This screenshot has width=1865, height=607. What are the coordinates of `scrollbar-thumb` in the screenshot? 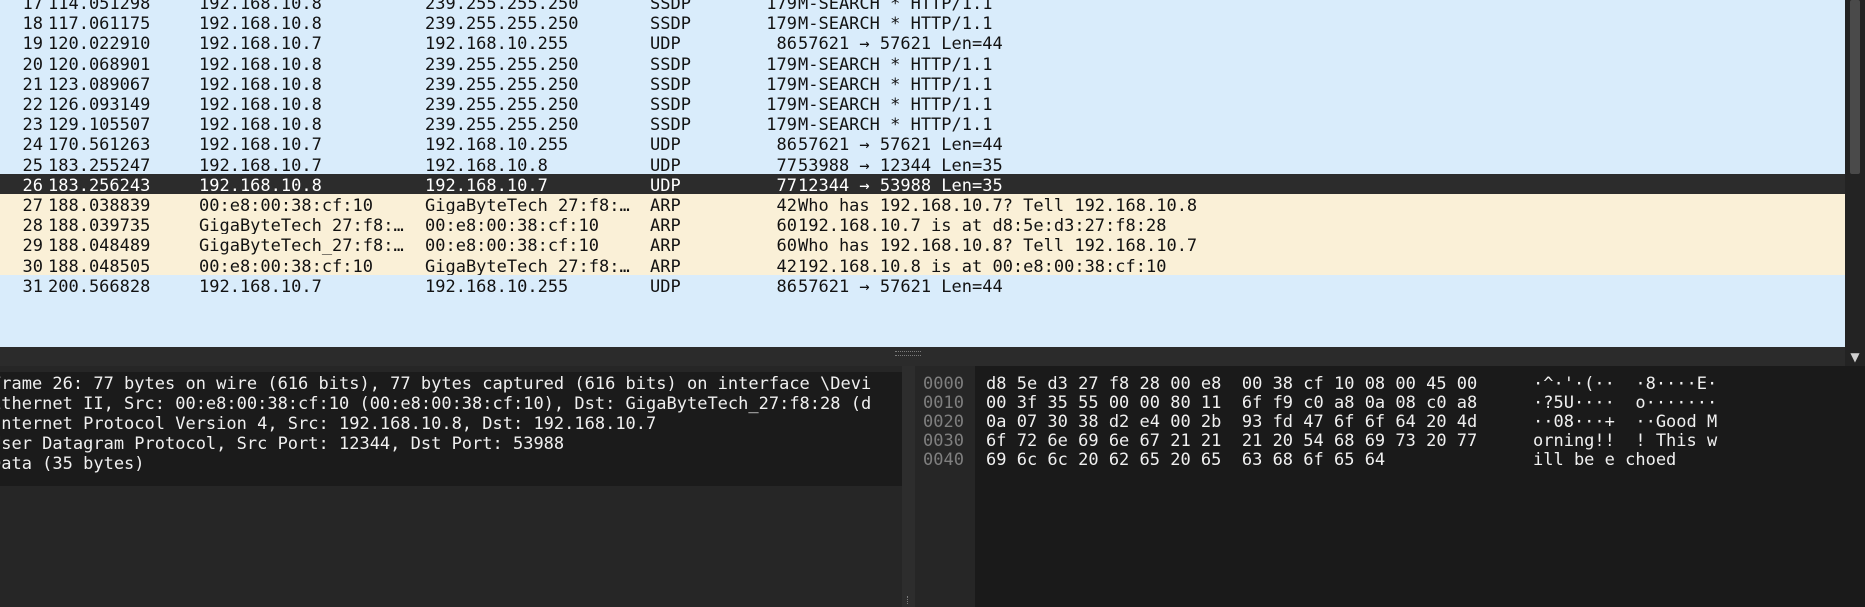 It's located at (1855, 87).